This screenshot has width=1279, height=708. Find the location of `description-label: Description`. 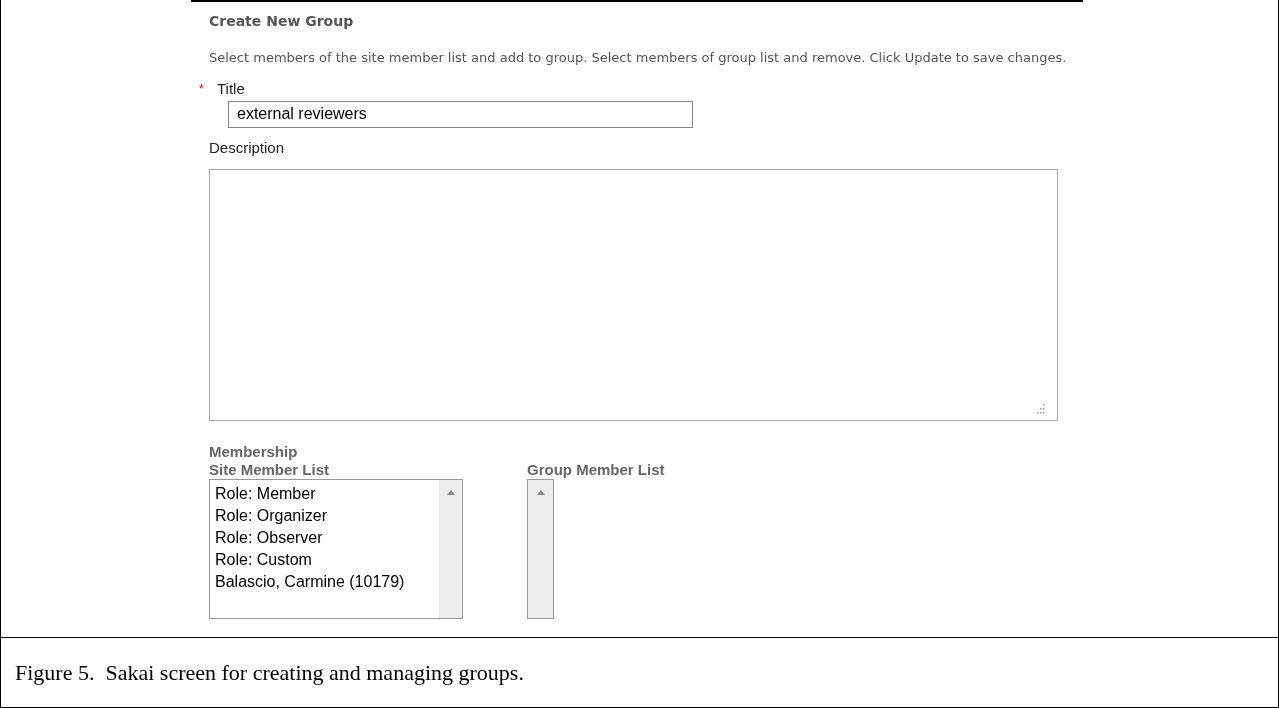

description-label: Description is located at coordinates (247, 147).